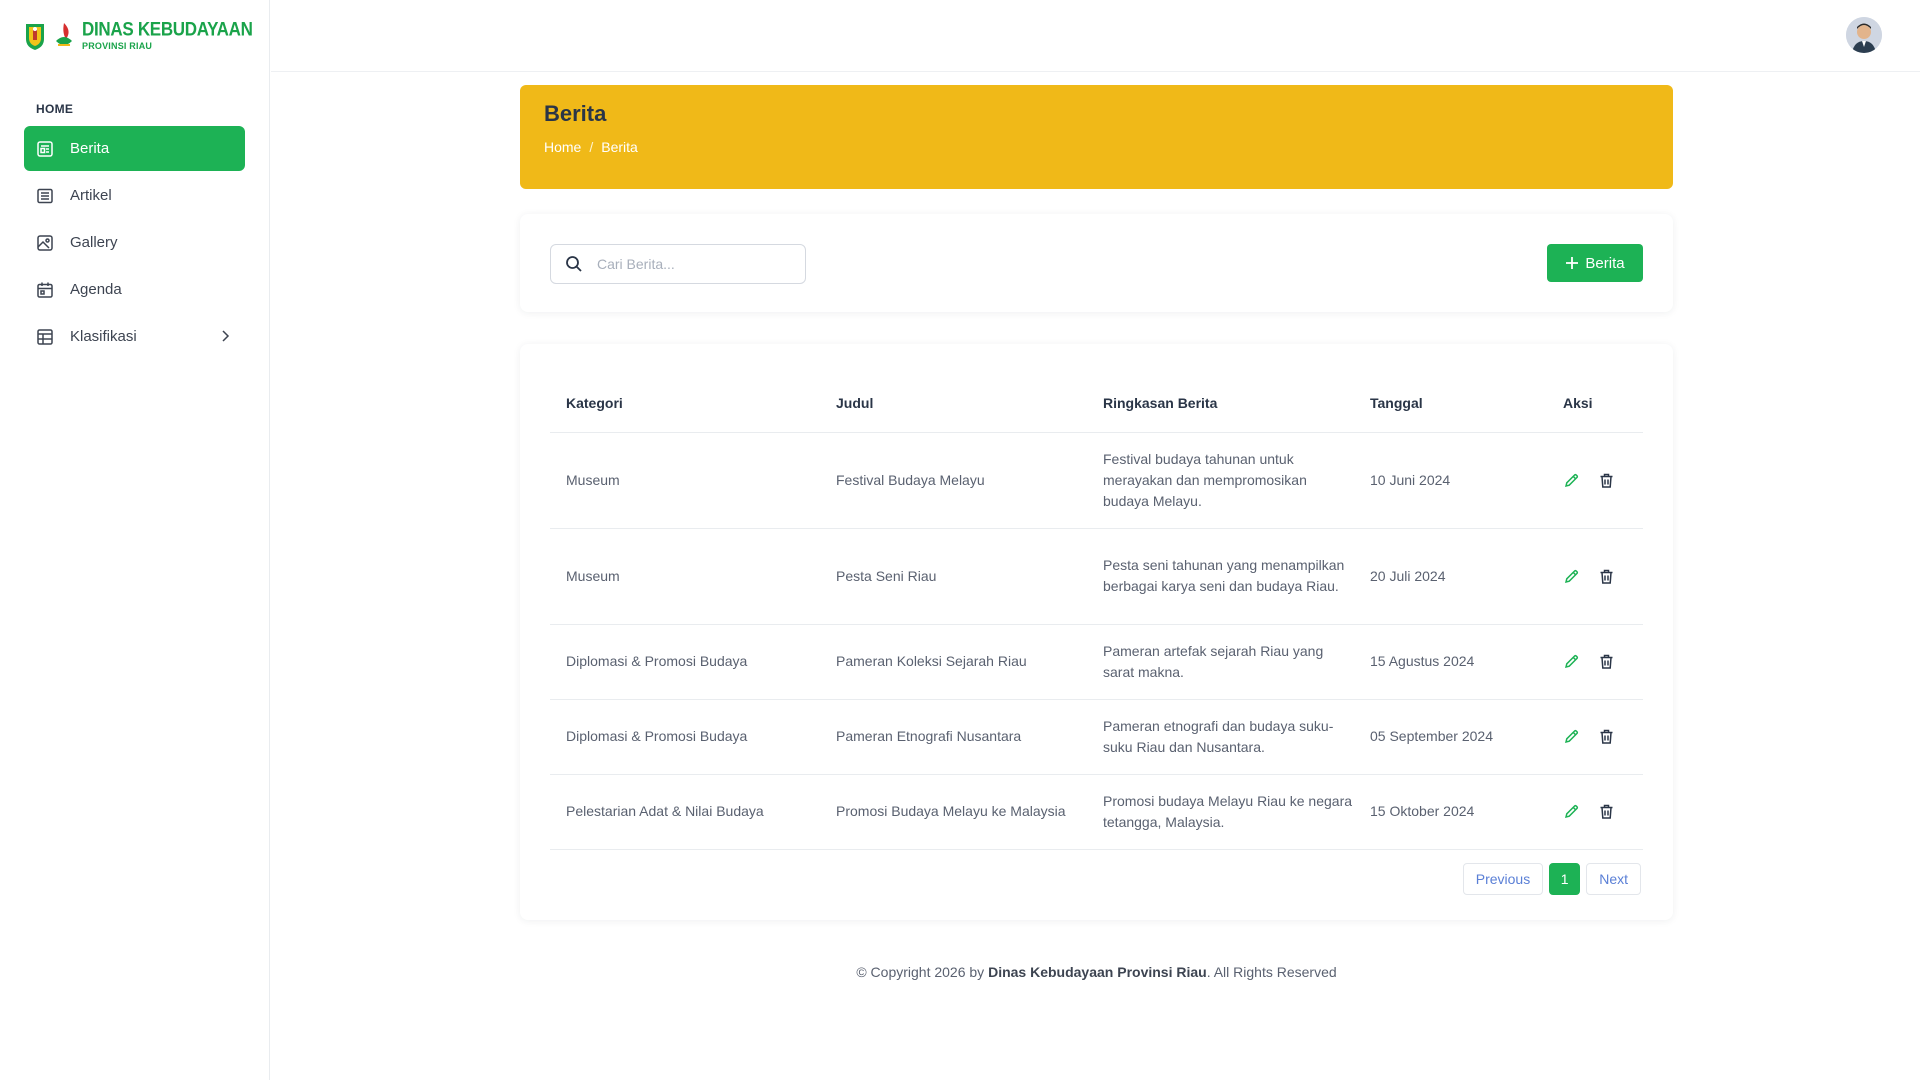  Describe the element at coordinates (1613, 879) in the screenshot. I see `pagination-next: Next` at that location.